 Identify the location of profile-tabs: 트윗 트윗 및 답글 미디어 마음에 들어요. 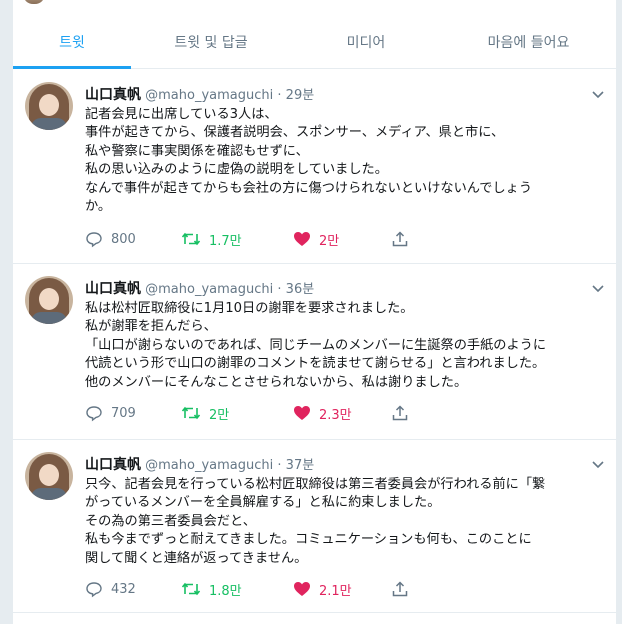
(314, 43).